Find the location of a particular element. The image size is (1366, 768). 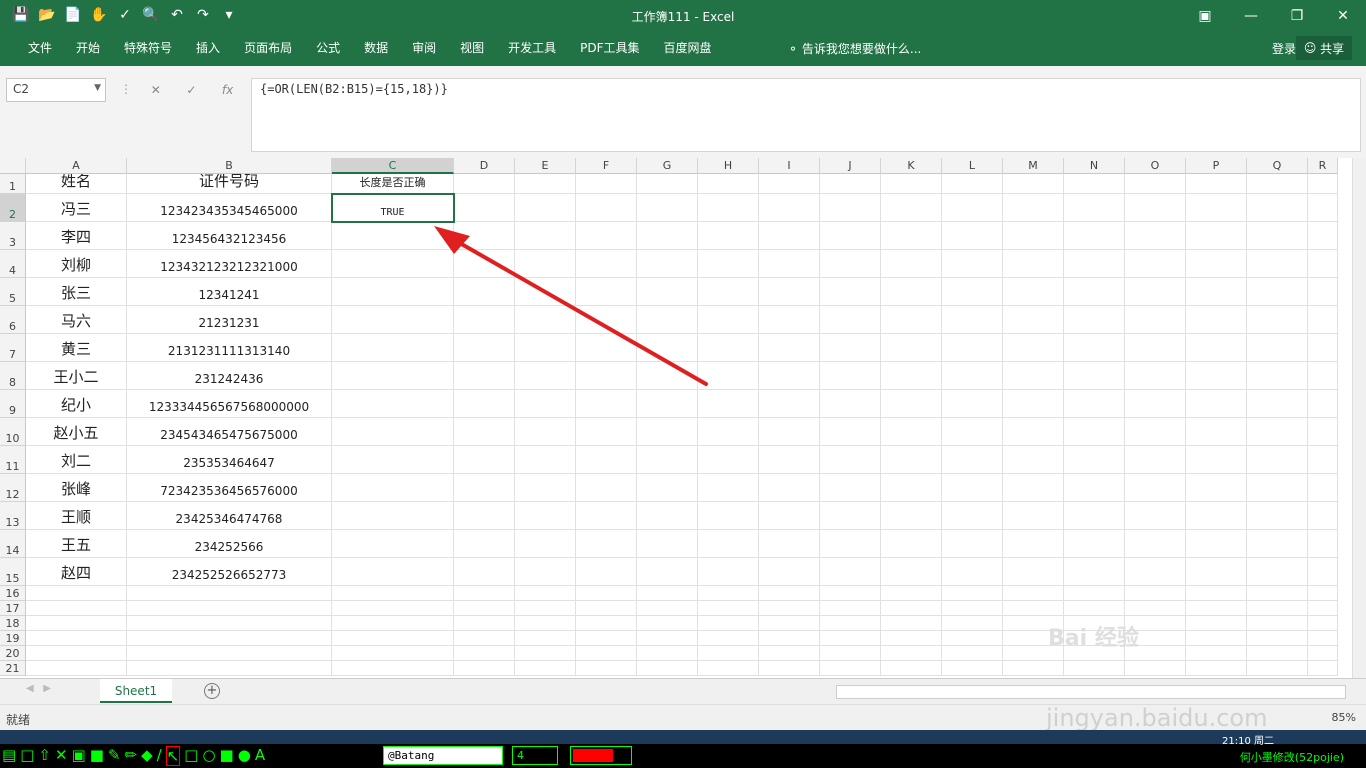

grid-cell: 刘二 is located at coordinates (76, 460).